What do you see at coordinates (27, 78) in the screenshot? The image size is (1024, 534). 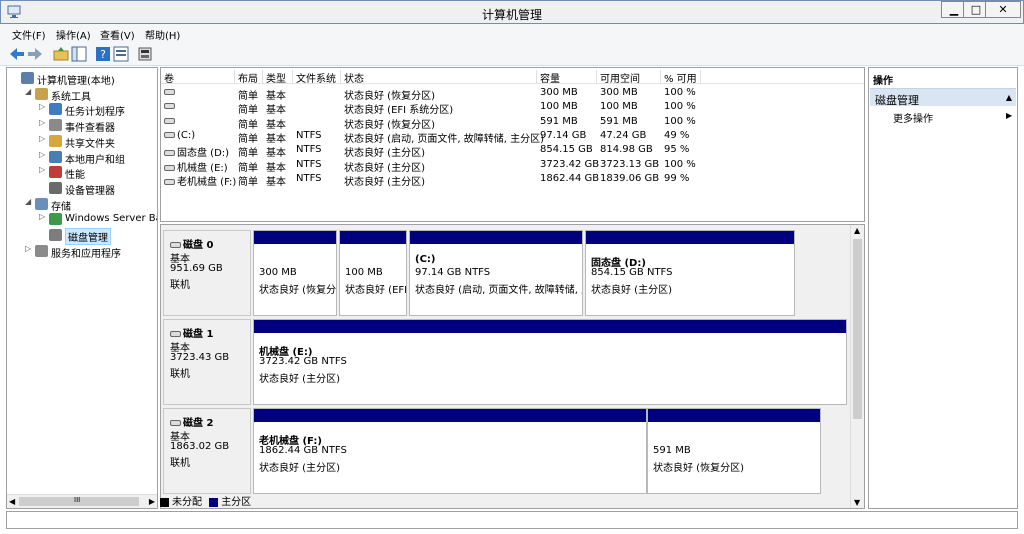 I see `computer-management-icon` at bounding box center [27, 78].